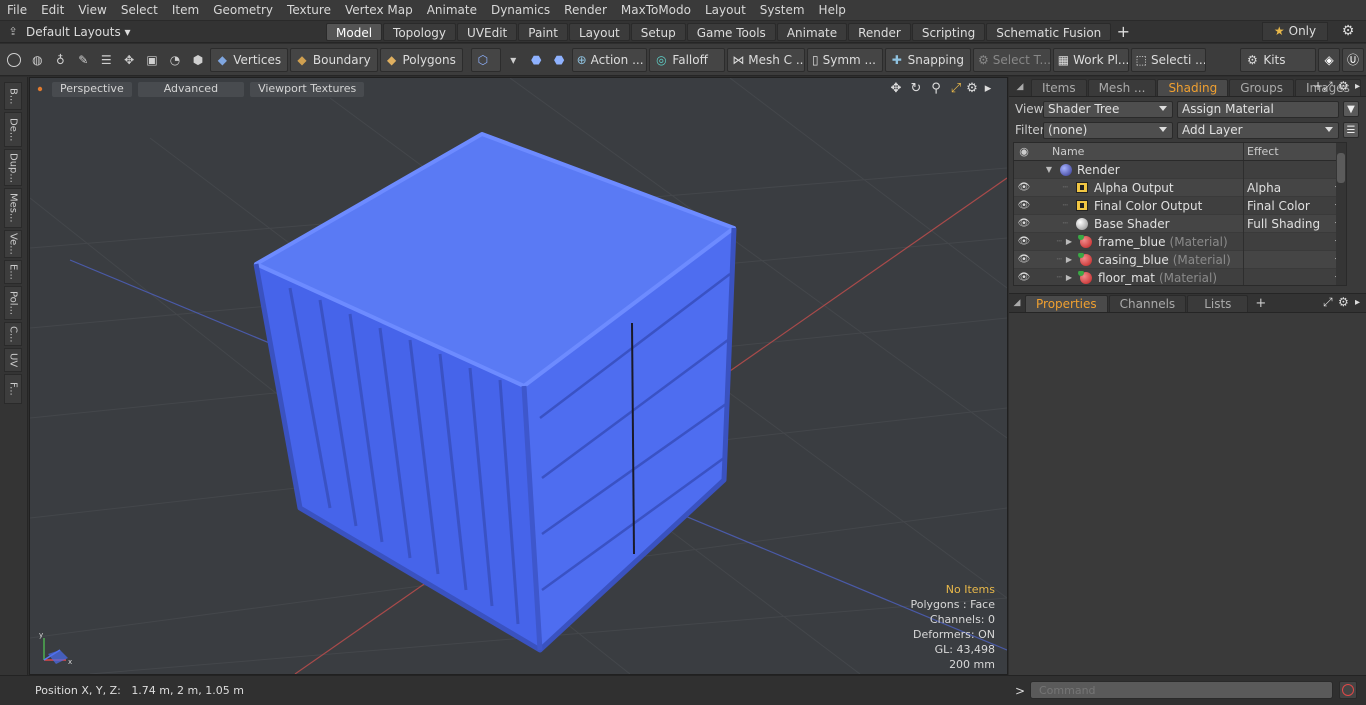 Image resolution: width=1366 pixels, height=705 pixels. I want to click on element-icon: ▣, so click(152, 60).